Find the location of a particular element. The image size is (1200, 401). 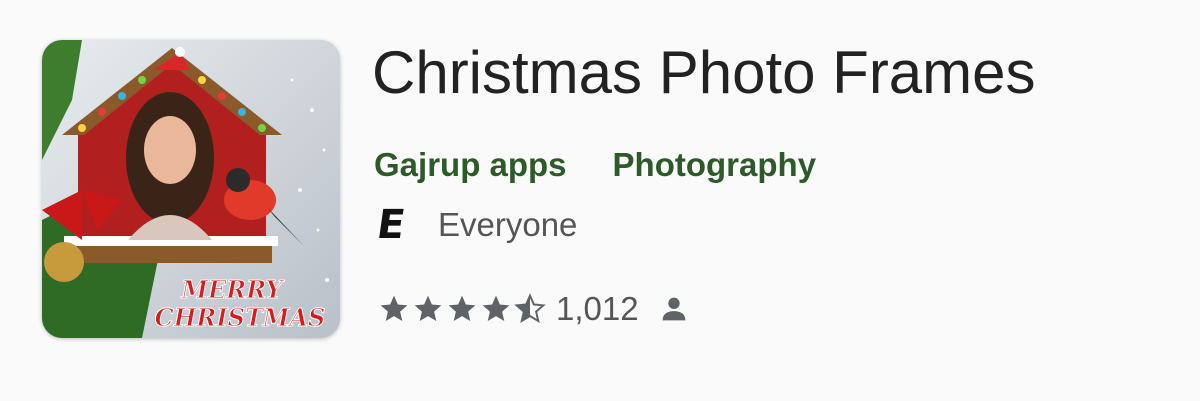

developer-category-row: Gajrup apps Photography is located at coordinates (595, 165).